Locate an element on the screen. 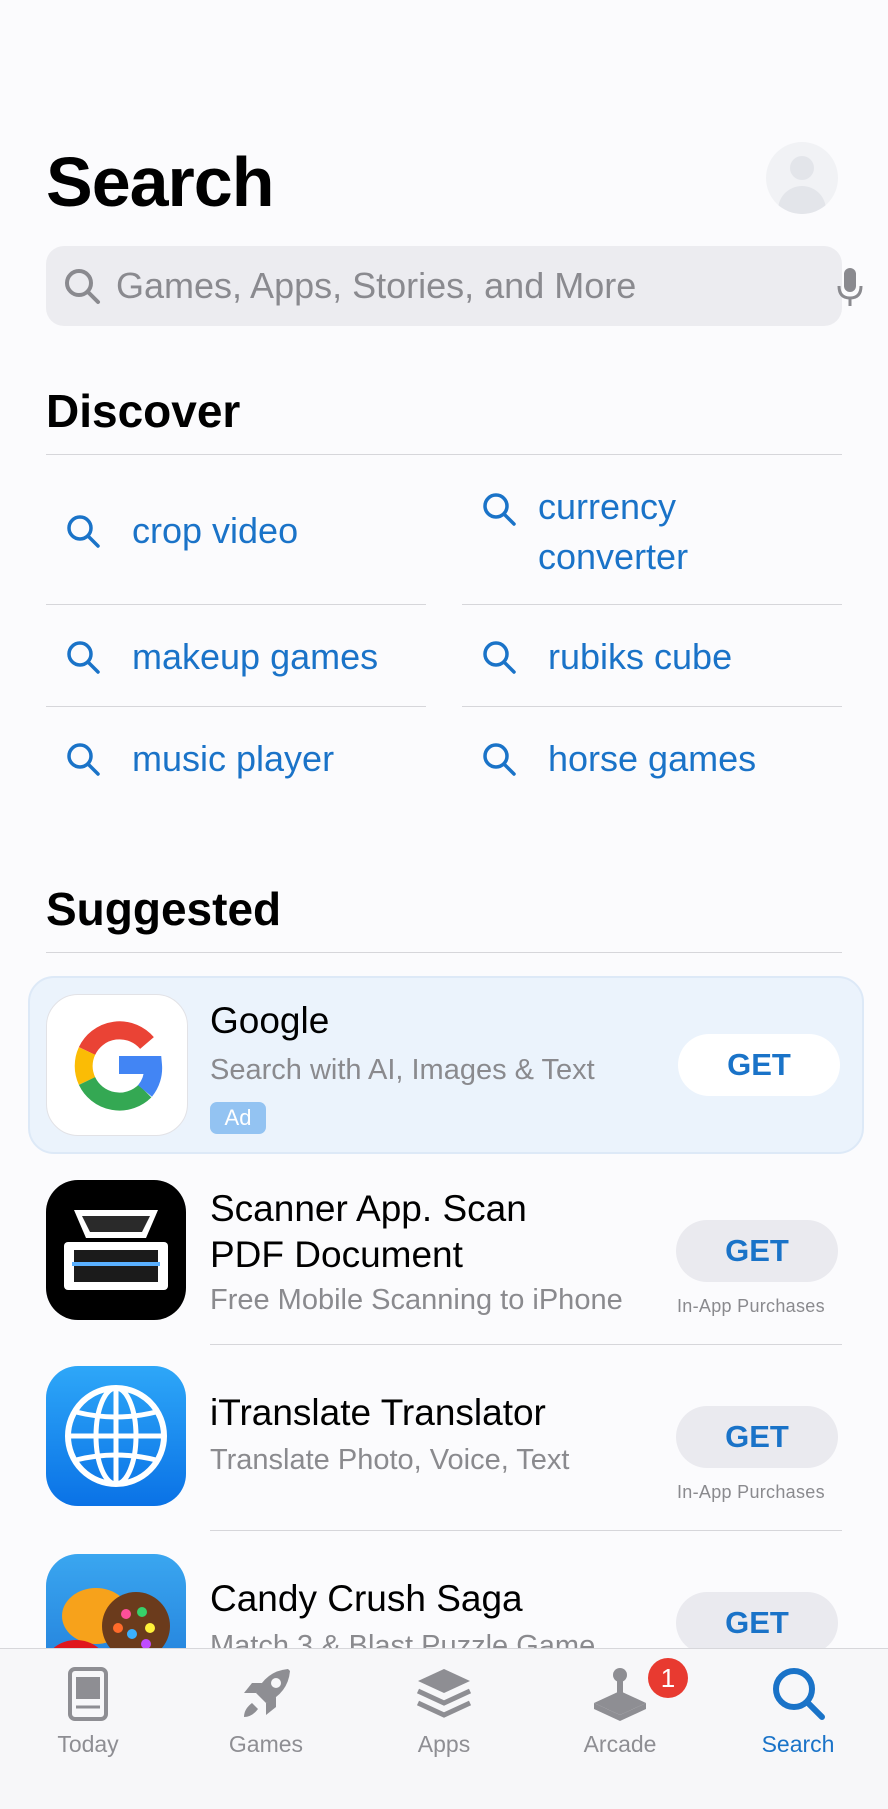 The image size is (888, 1809). search-placeholder: Games, Apps, Stories, and More is located at coordinates (376, 285).